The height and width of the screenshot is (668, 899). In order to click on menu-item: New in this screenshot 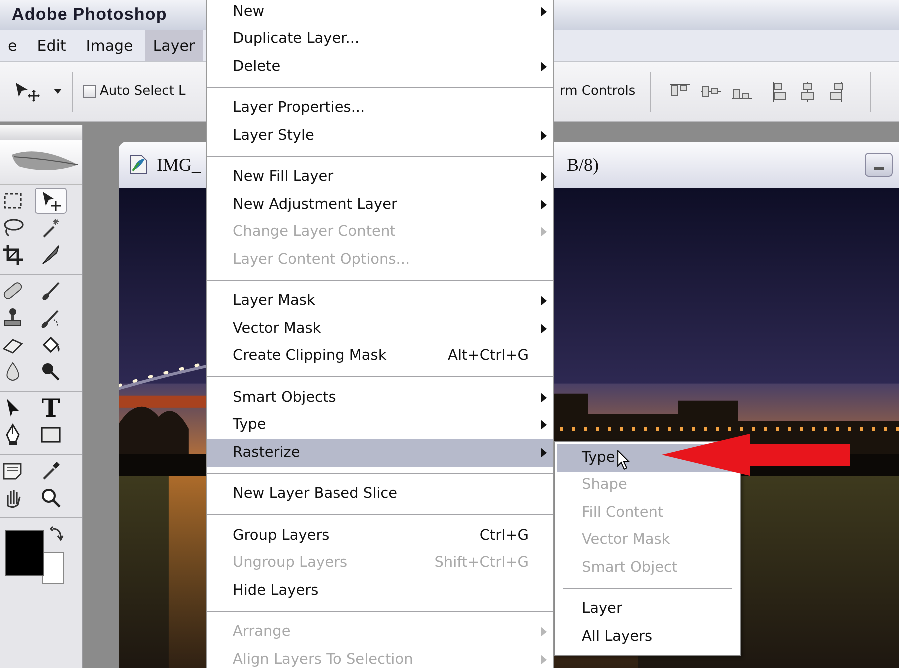, I will do `click(380, 13)`.